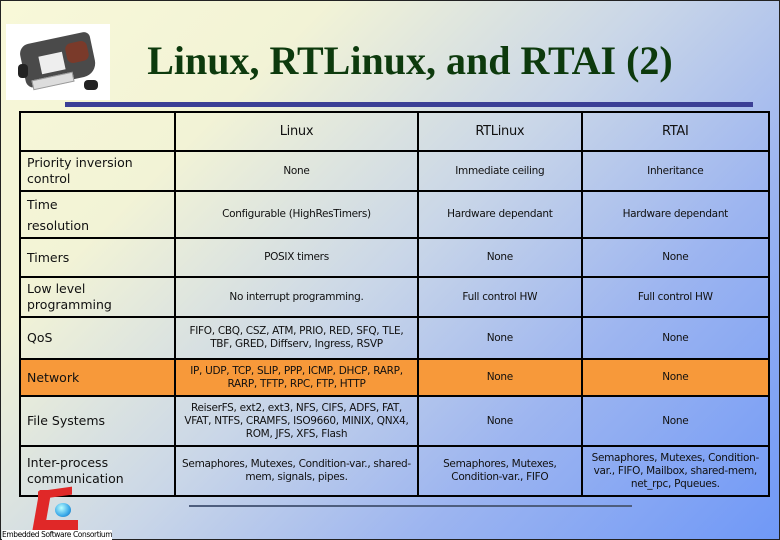 Image resolution: width=780 pixels, height=540 pixels. What do you see at coordinates (296, 214) in the screenshot?
I see `cell-linux: Configurable (HighResTimers)` at bounding box center [296, 214].